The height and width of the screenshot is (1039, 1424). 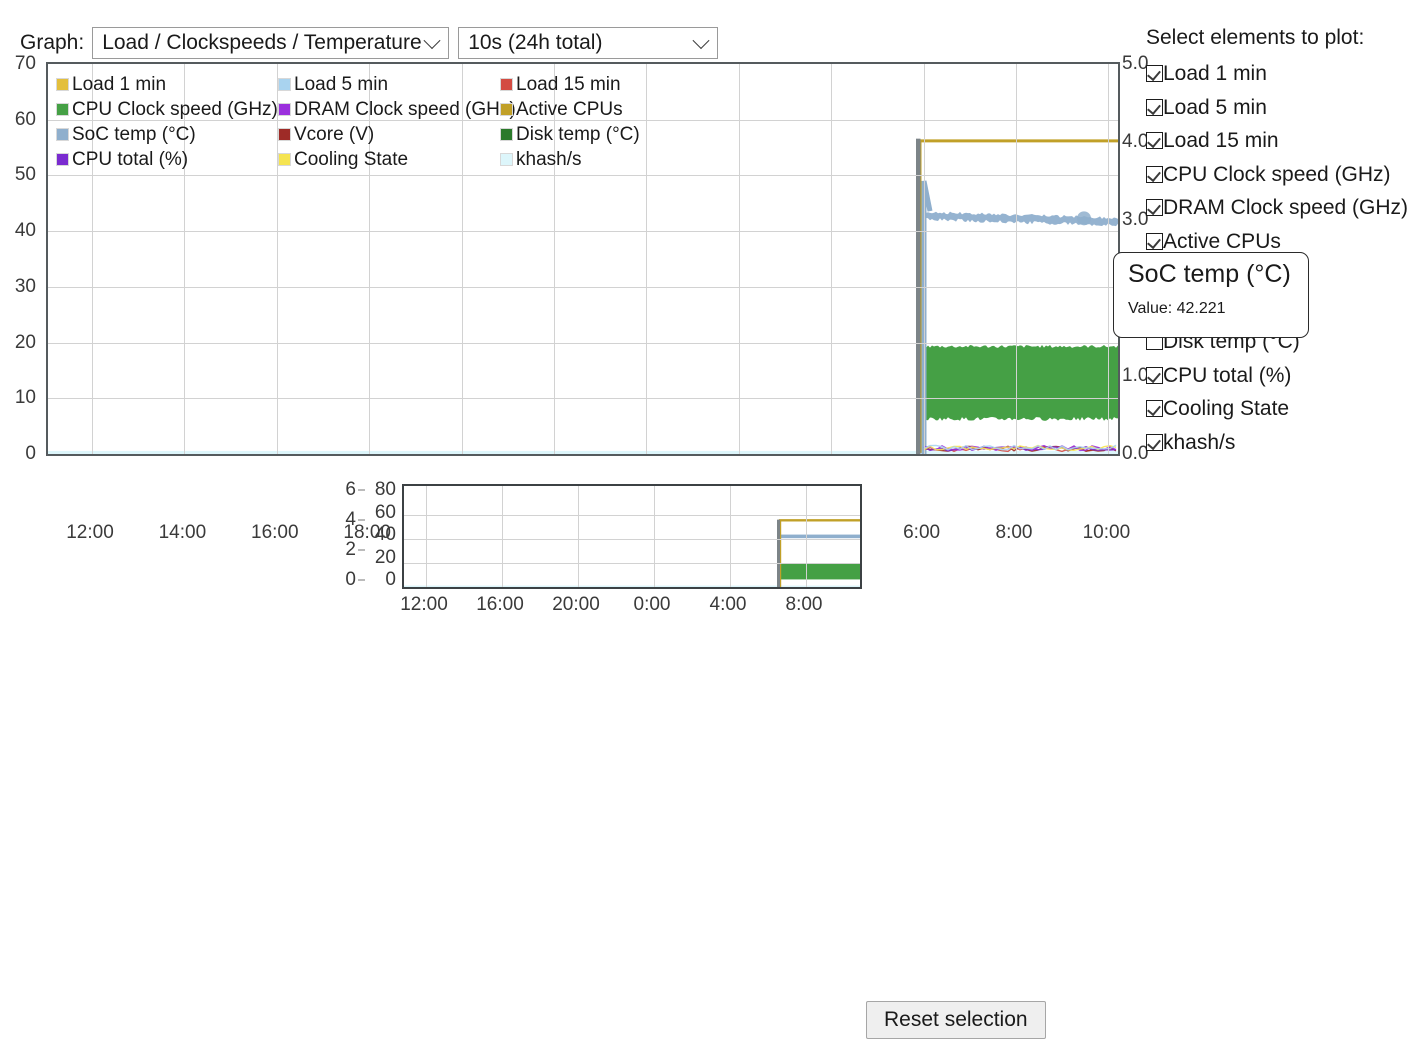 I want to click on navigator-y-right-tick: 40, so click(x=385, y=534).